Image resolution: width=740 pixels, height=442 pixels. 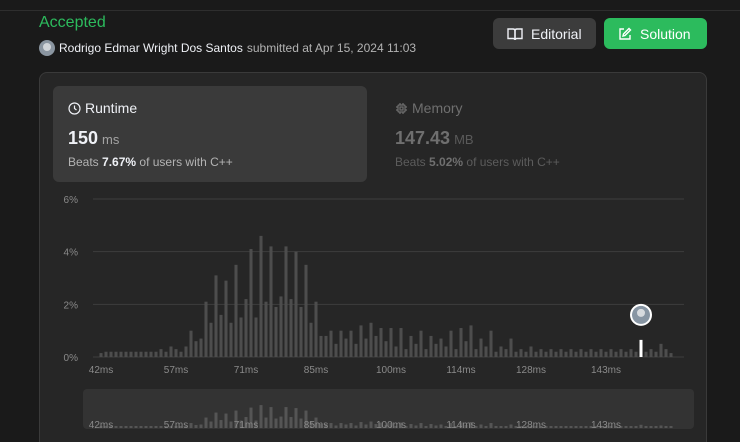 What do you see at coordinates (641, 348) in the screenshot?
I see `highlighted-bar` at bounding box center [641, 348].